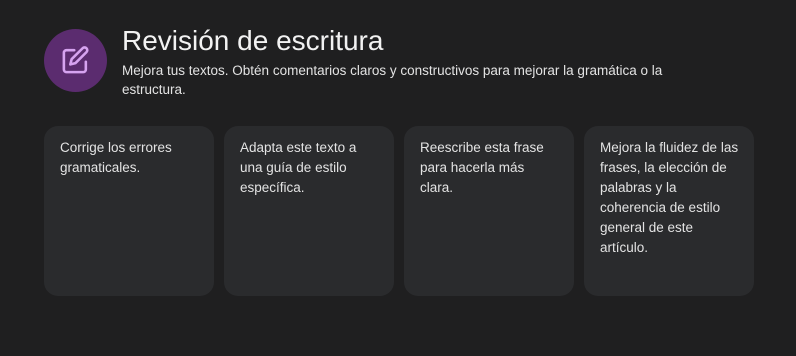 Image resolution: width=796 pixels, height=356 pixels. Describe the element at coordinates (129, 211) in the screenshot. I see `suggestion-card-grammar: Corrige los errores gramaticales.` at that location.